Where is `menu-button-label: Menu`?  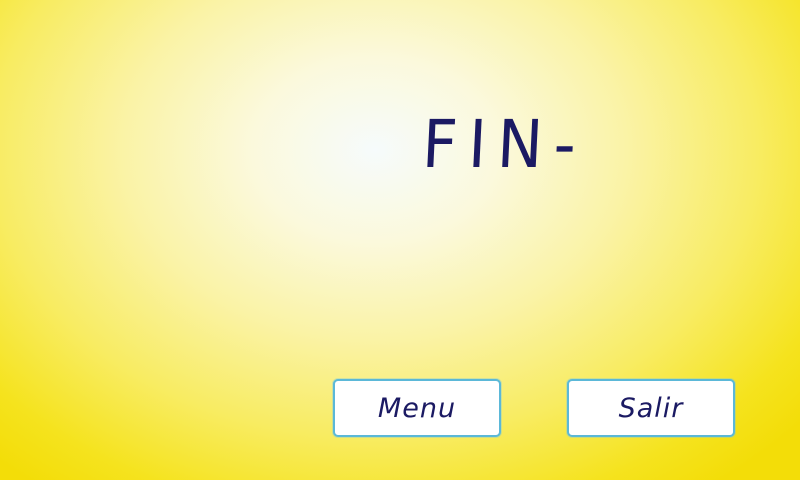
menu-button-label: Menu is located at coordinates (417, 408).